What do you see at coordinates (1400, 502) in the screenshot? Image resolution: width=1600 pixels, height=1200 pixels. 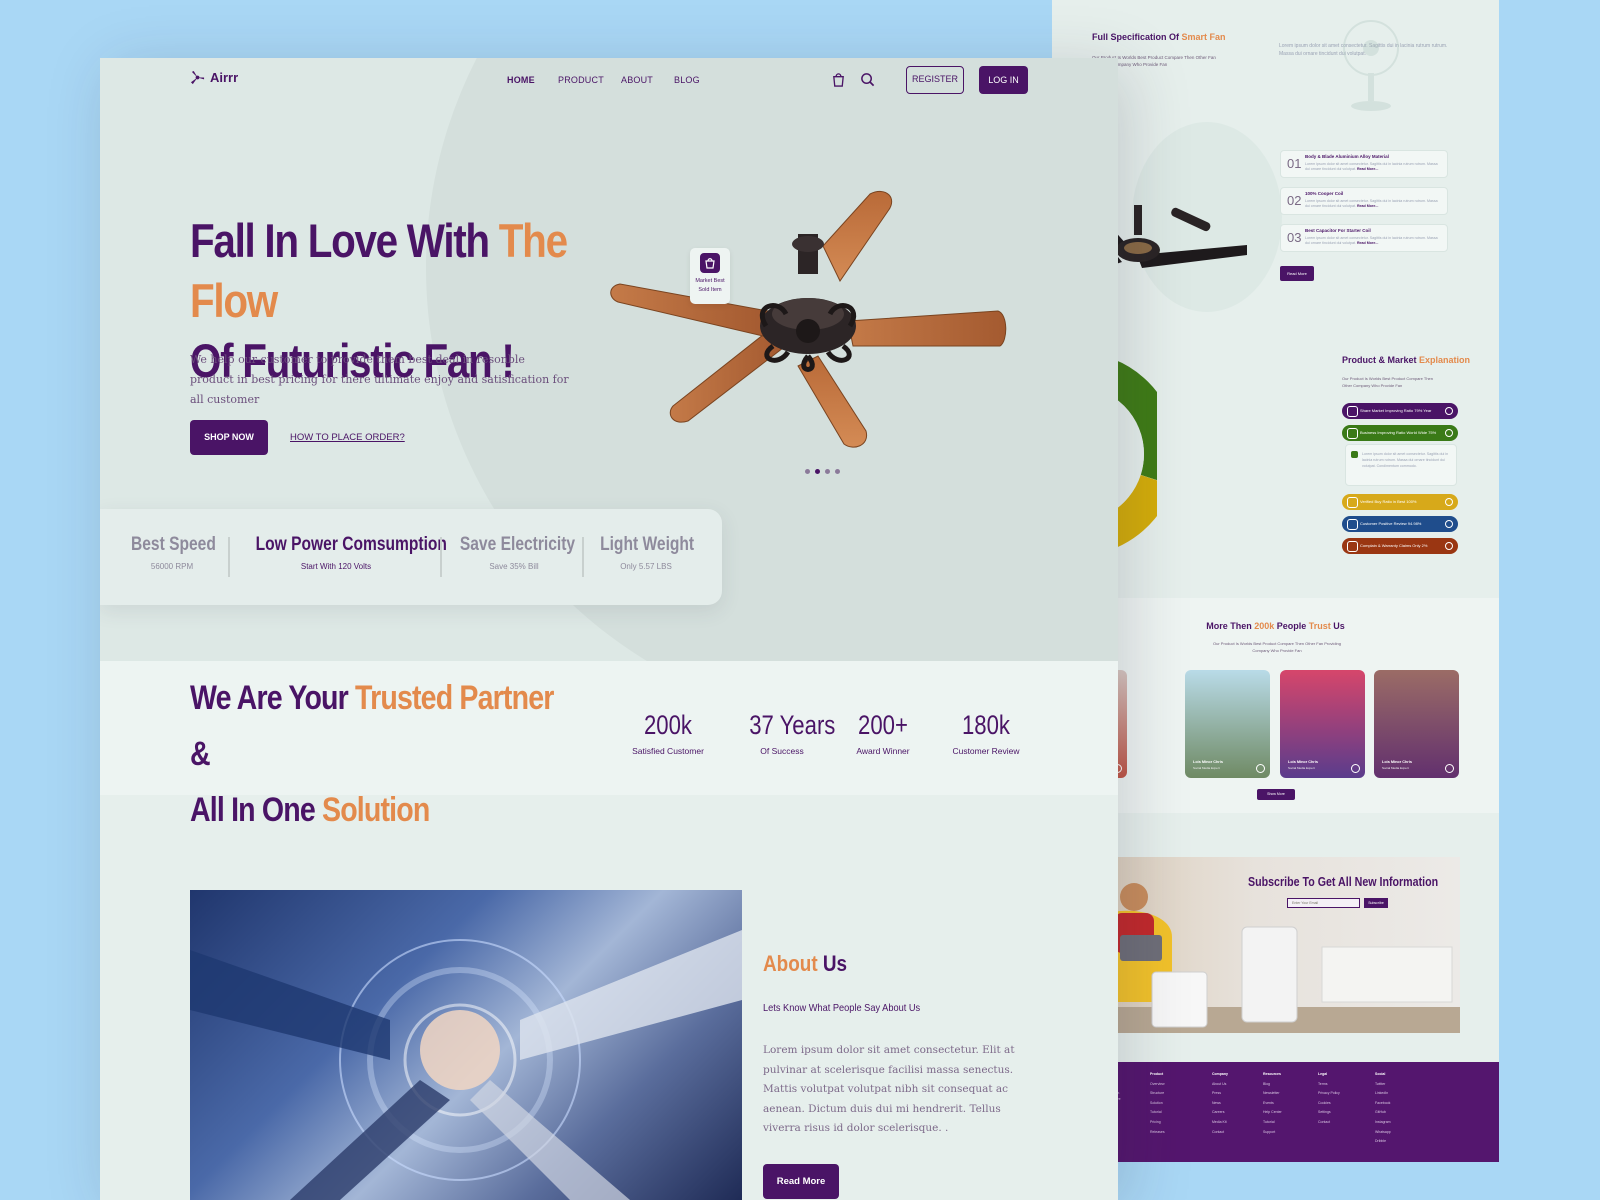 I see `market-stat-pill: Verified Buy Ratio in Best 100%` at bounding box center [1400, 502].